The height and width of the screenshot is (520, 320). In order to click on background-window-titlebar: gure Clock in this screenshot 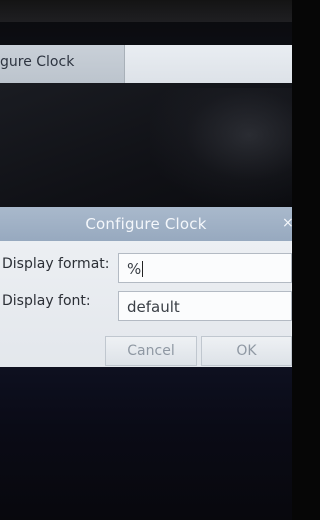, I will do `click(146, 64)`.